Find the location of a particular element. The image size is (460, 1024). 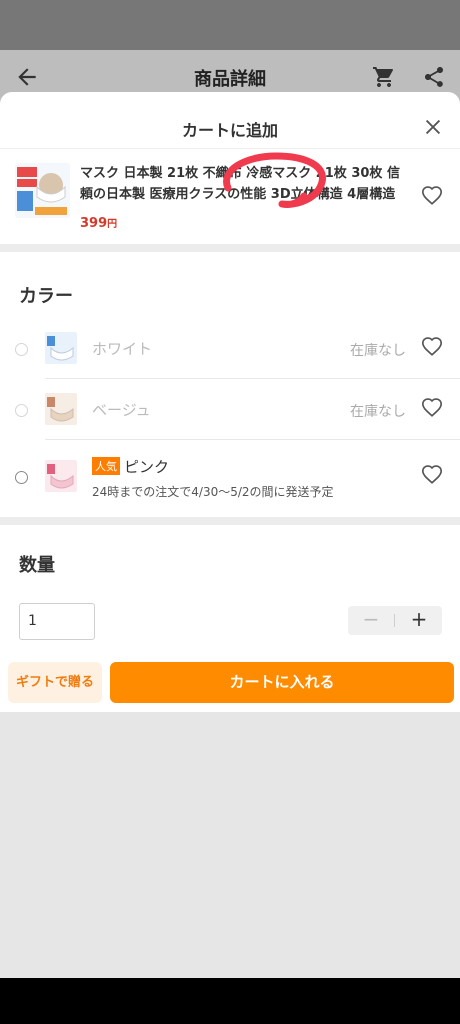

product-thumbnail is located at coordinates (42, 190).